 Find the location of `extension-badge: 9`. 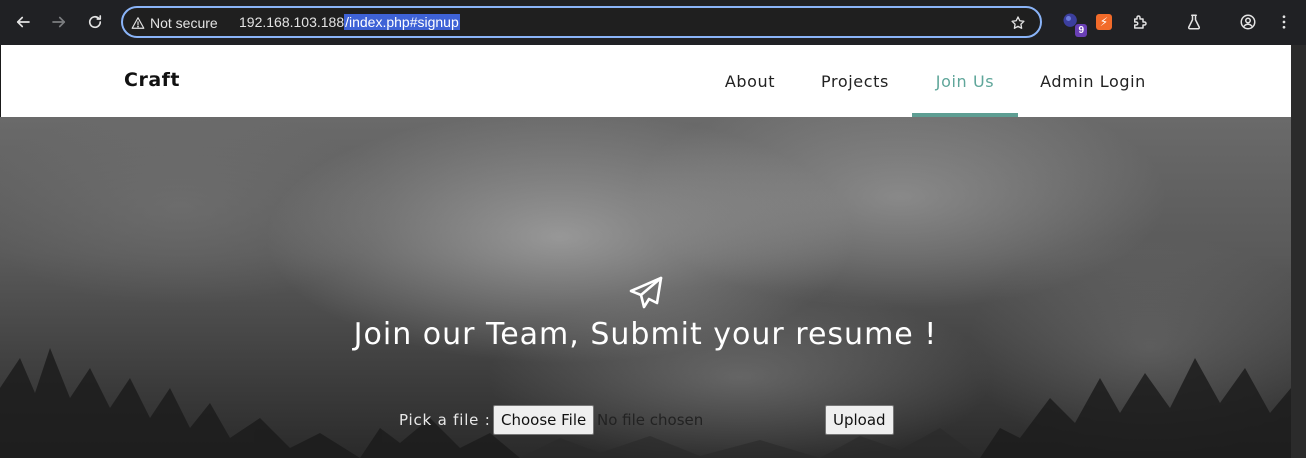

extension-badge: 9 is located at coordinates (1081, 30).